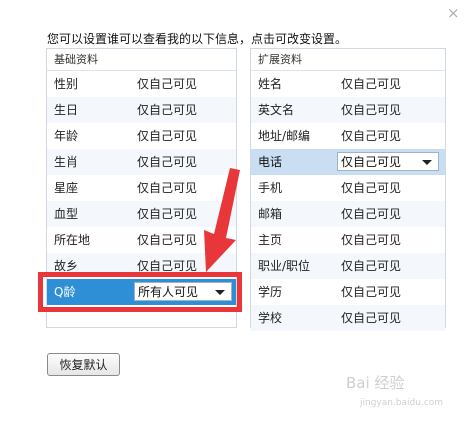  Describe the element at coordinates (197, 39) in the screenshot. I see `intro-text: 您可以设置谁可以查看我的以下信息，点击可改变设置。` at that location.